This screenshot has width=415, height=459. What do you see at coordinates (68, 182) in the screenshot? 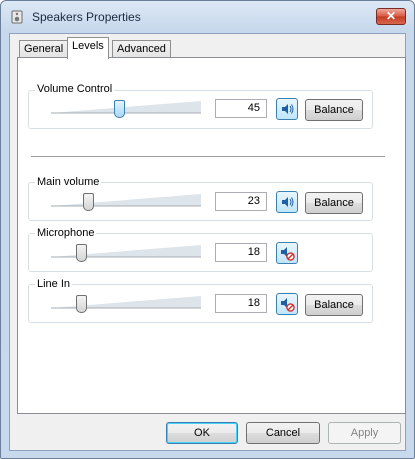
I see `group-label: Main volume` at bounding box center [68, 182].